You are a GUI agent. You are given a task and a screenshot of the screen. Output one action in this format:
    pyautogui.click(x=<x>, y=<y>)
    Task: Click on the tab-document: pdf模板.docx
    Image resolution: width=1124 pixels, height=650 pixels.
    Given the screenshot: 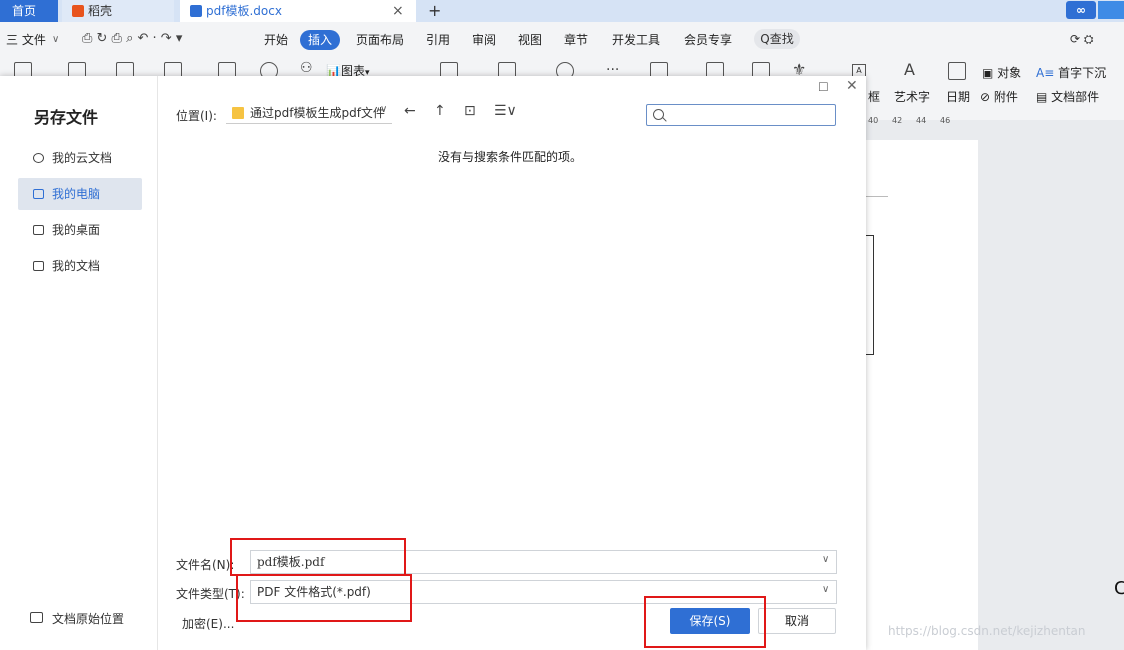 What is the action you would take?
    pyautogui.click(x=298, y=11)
    